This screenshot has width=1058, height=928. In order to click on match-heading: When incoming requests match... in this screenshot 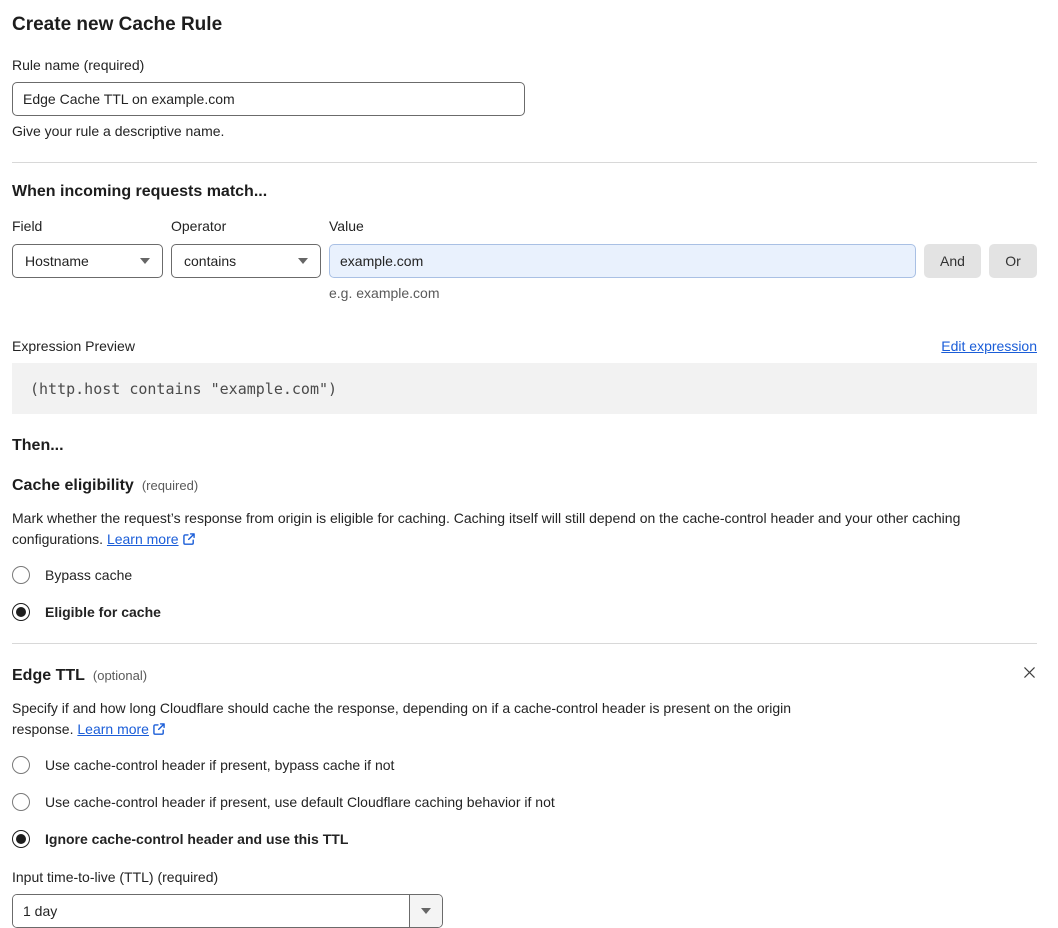, I will do `click(140, 191)`.